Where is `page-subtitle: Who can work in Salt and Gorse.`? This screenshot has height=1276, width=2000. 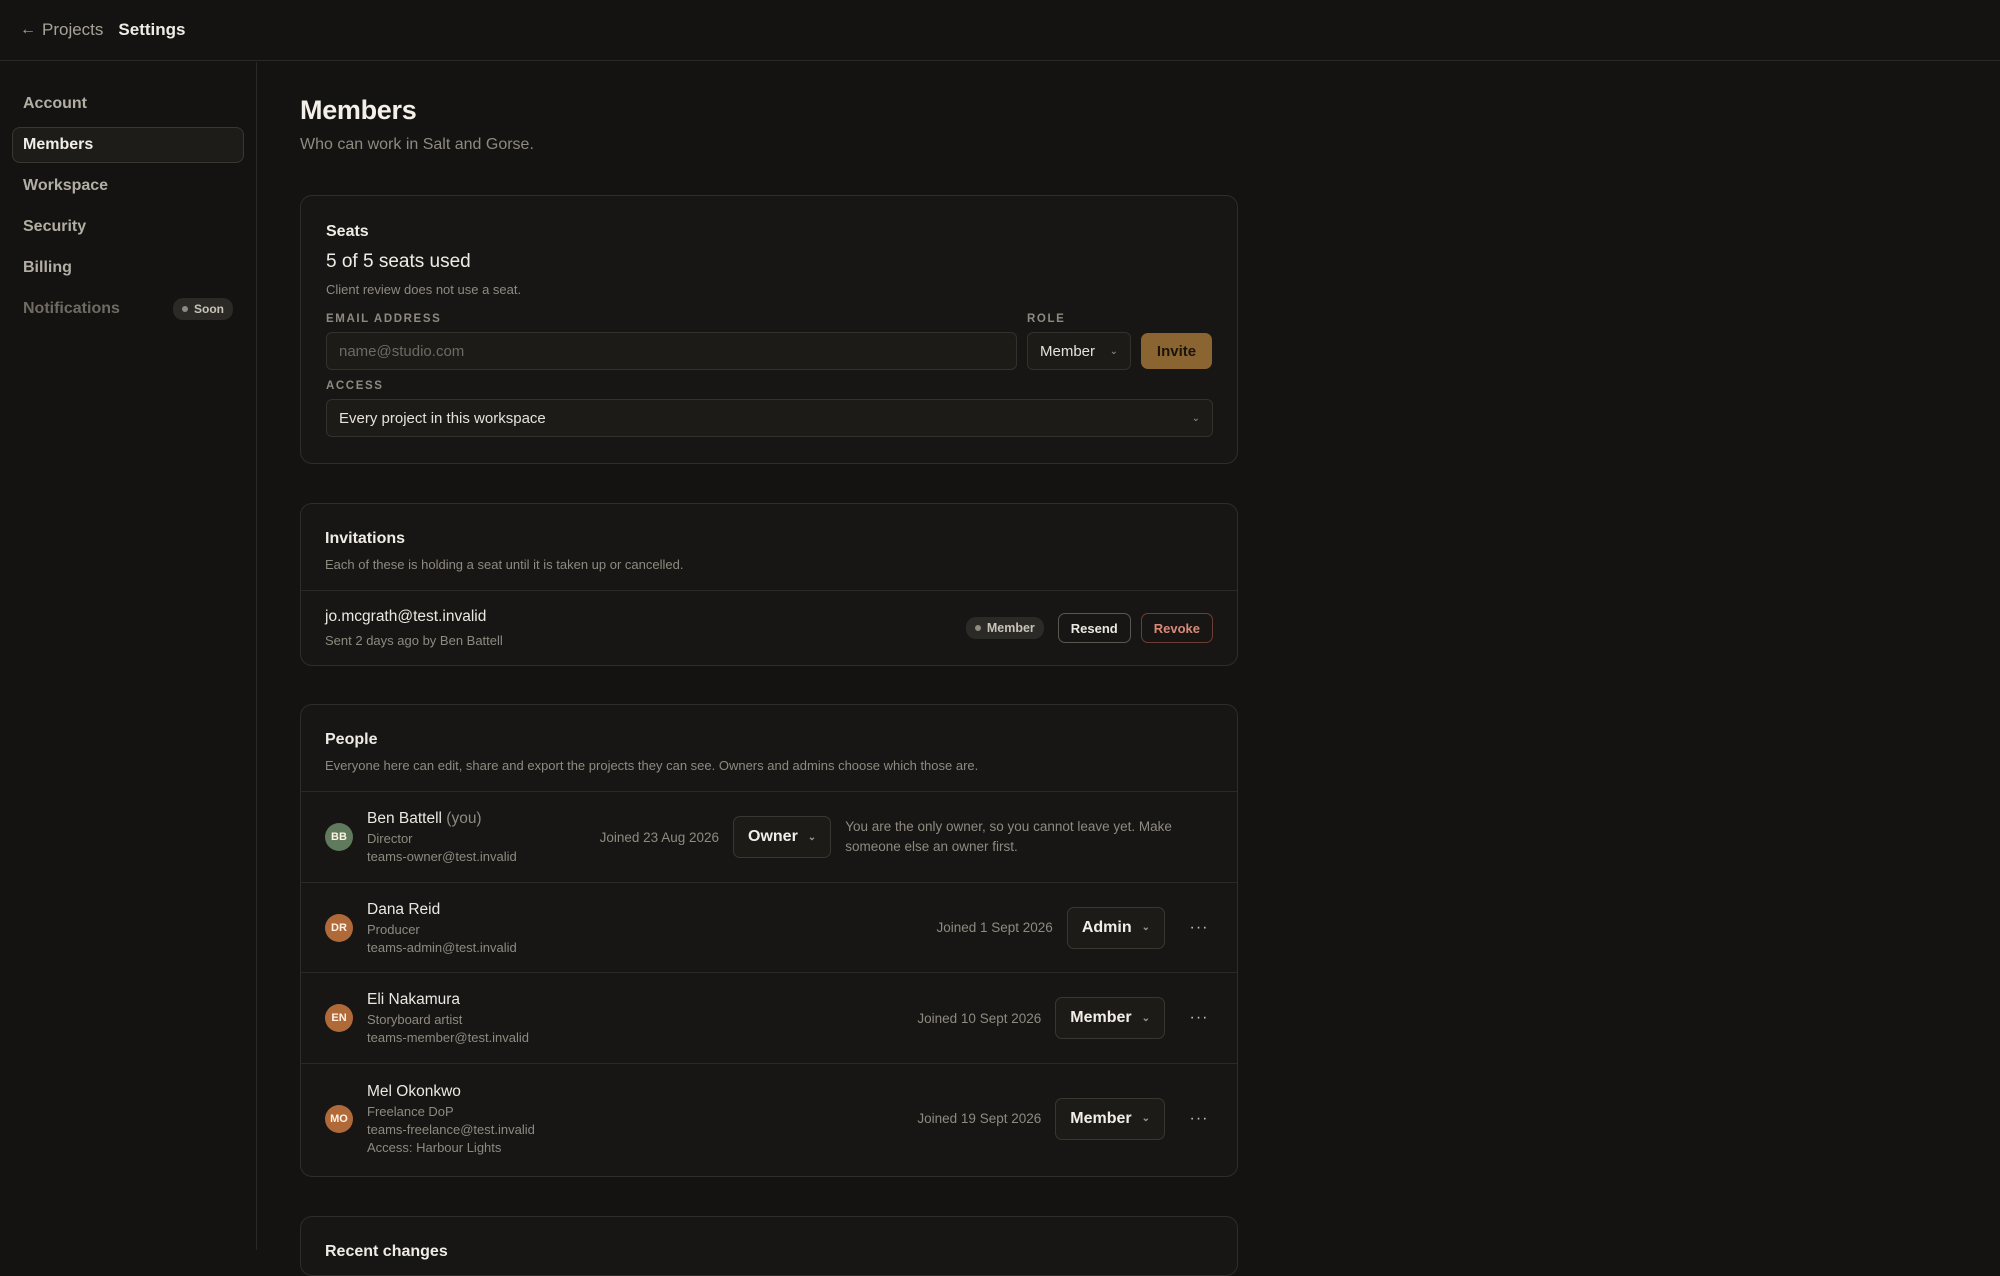 page-subtitle: Who can work in Salt and Gorse. is located at coordinates (417, 144).